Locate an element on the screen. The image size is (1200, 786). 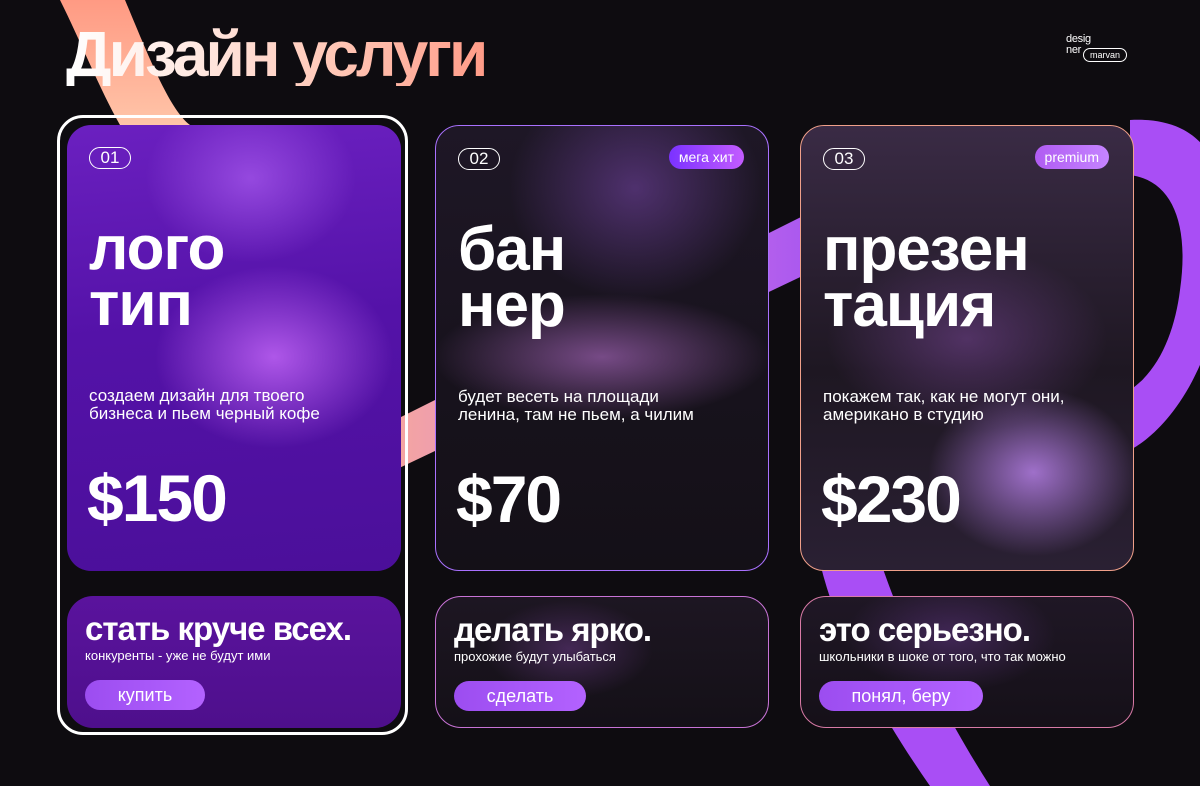
service-name-line-2: нер is located at coordinates (512, 305).